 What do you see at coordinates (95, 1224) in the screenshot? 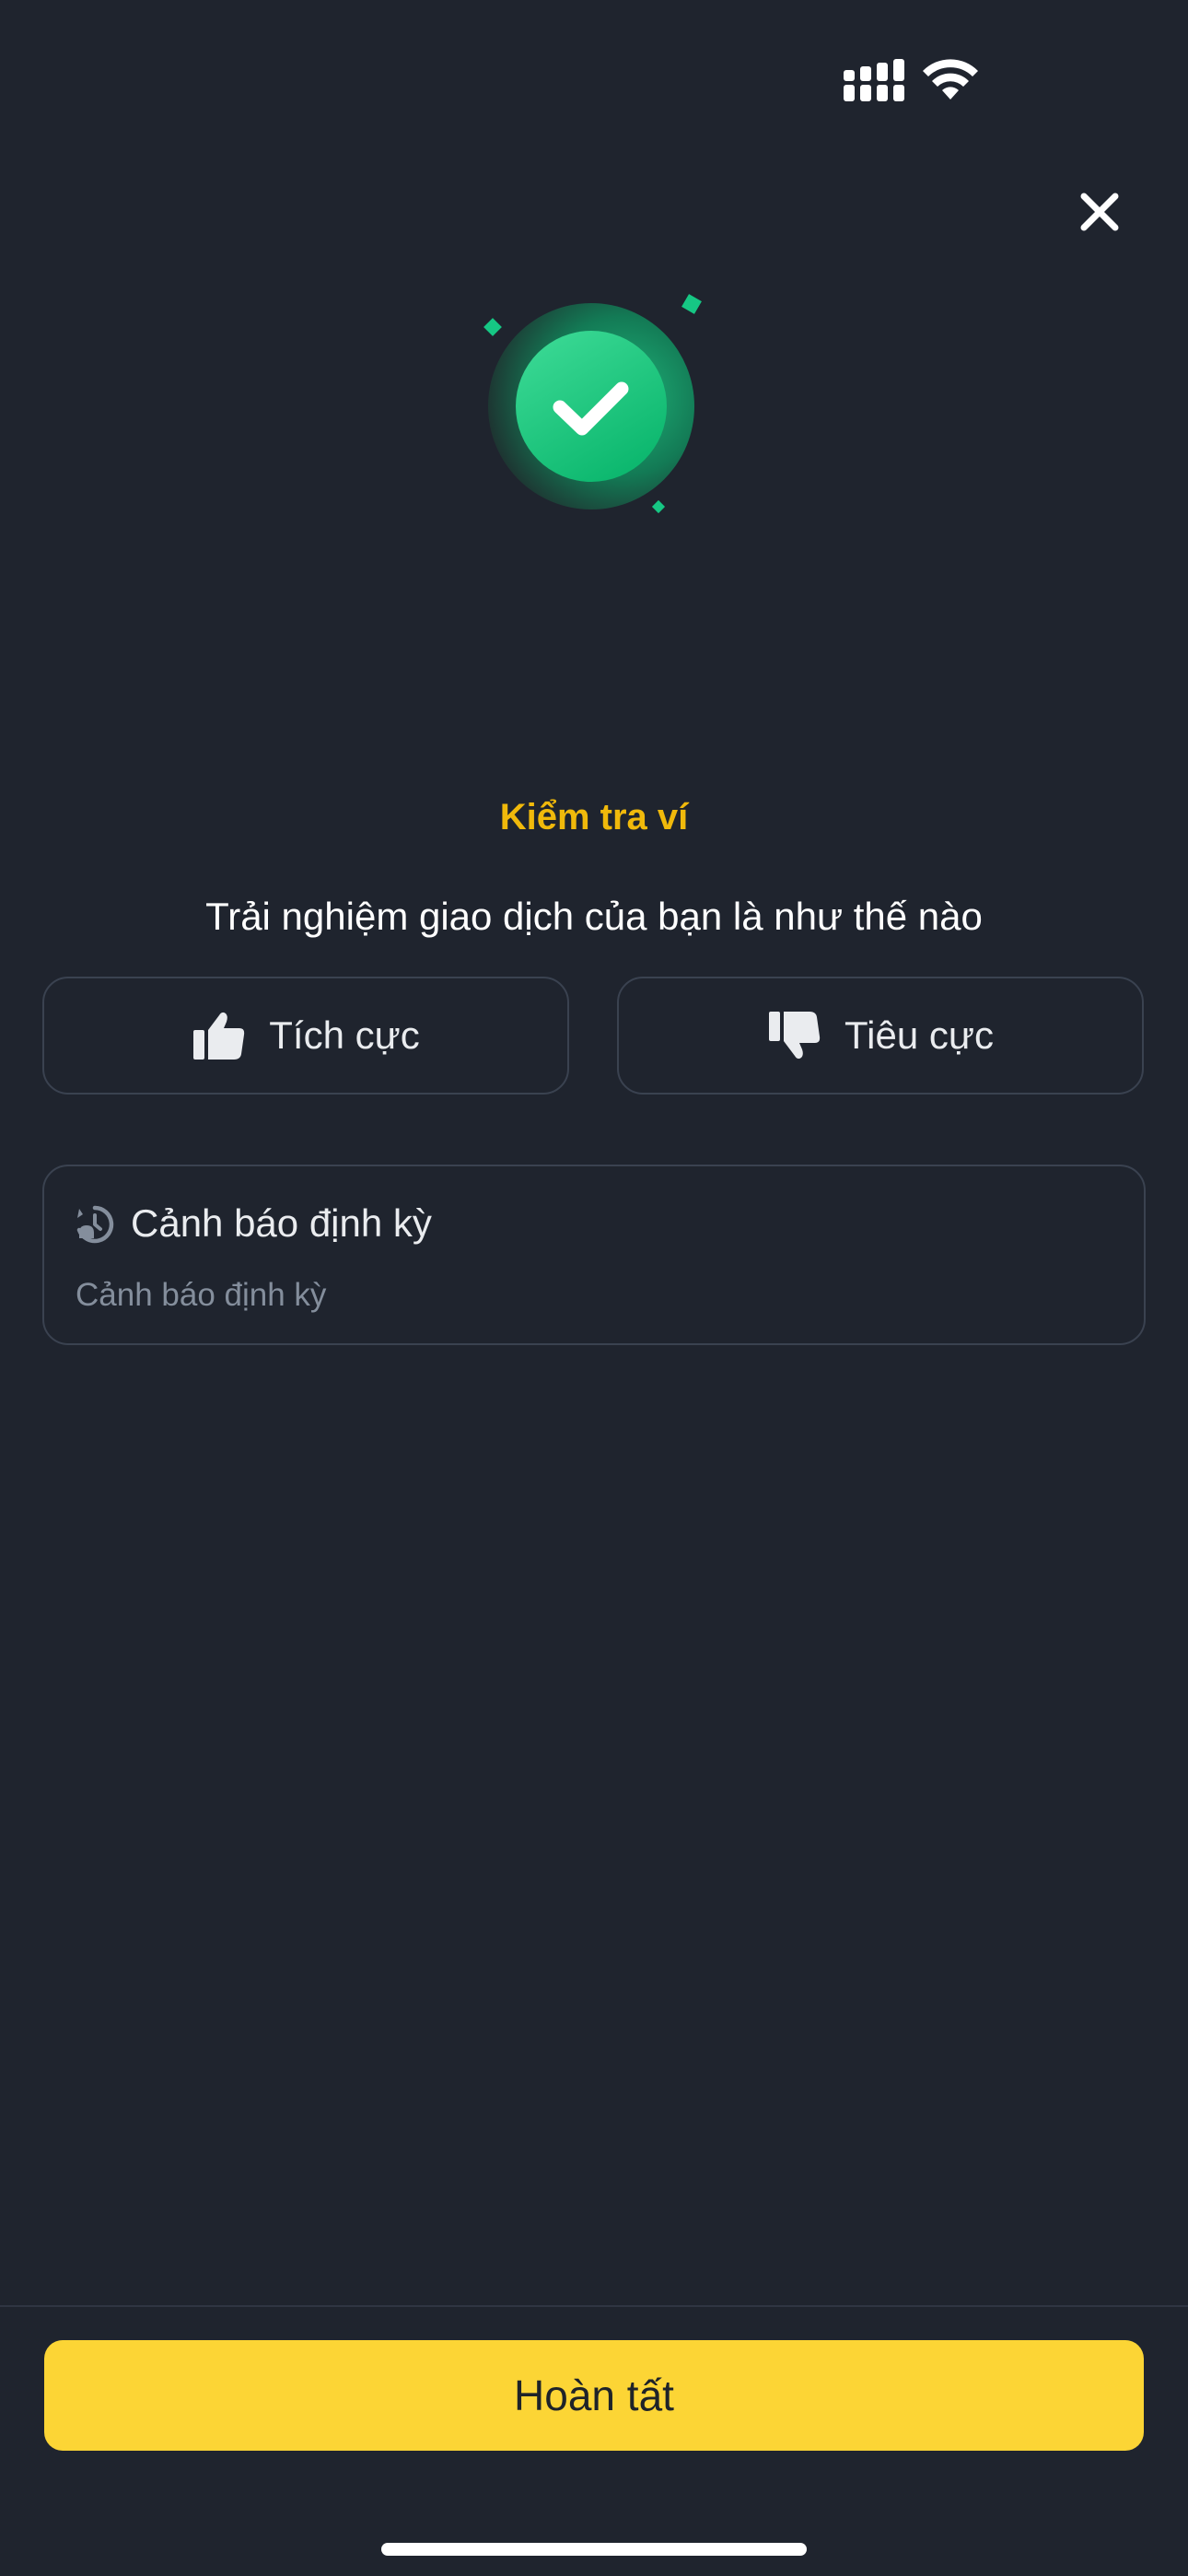
I see `recurring-alert-icon` at bounding box center [95, 1224].